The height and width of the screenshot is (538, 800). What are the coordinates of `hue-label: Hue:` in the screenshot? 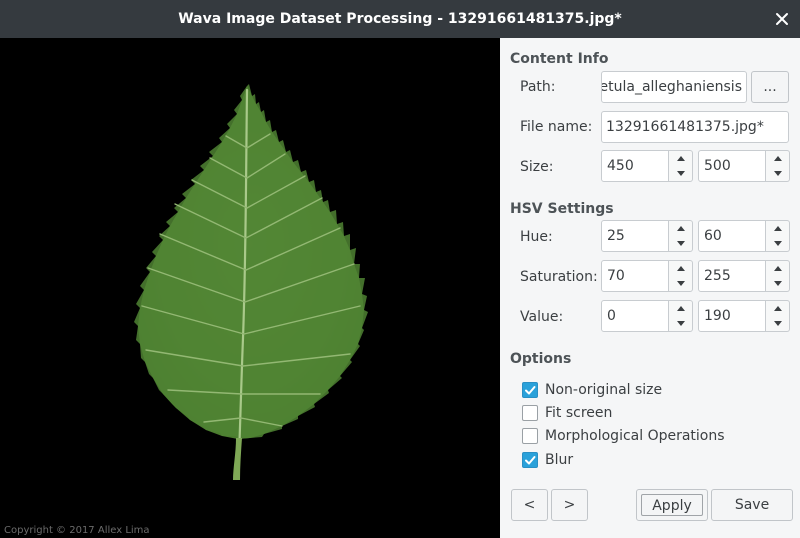 It's located at (536, 237).